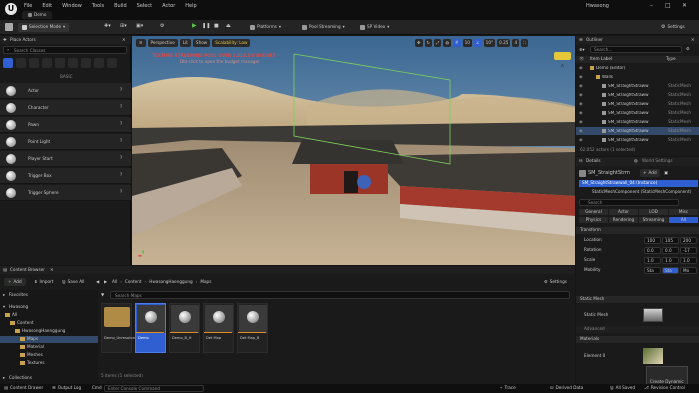 This screenshot has height=393, width=699. Describe the element at coordinates (34, 63) in the screenshot. I see `shapes-category-icon` at that location.